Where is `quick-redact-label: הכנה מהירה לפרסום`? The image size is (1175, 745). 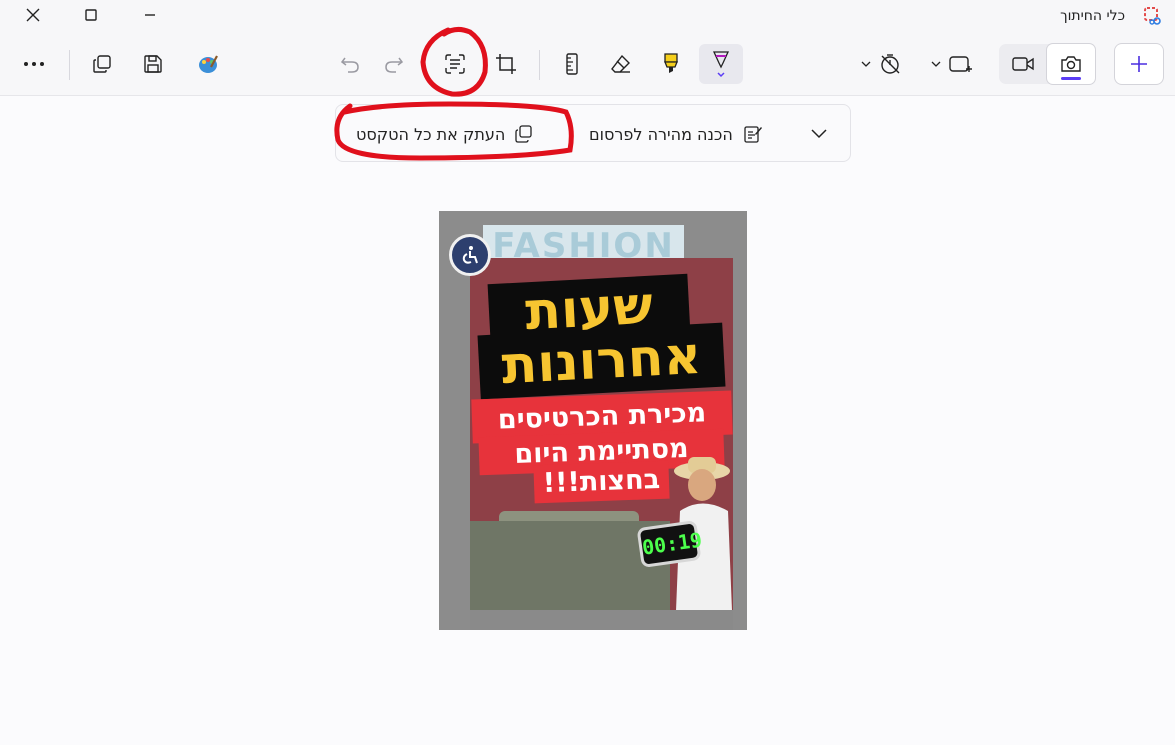 quick-redact-label: הכנה מהירה לפרסום is located at coordinates (661, 134).